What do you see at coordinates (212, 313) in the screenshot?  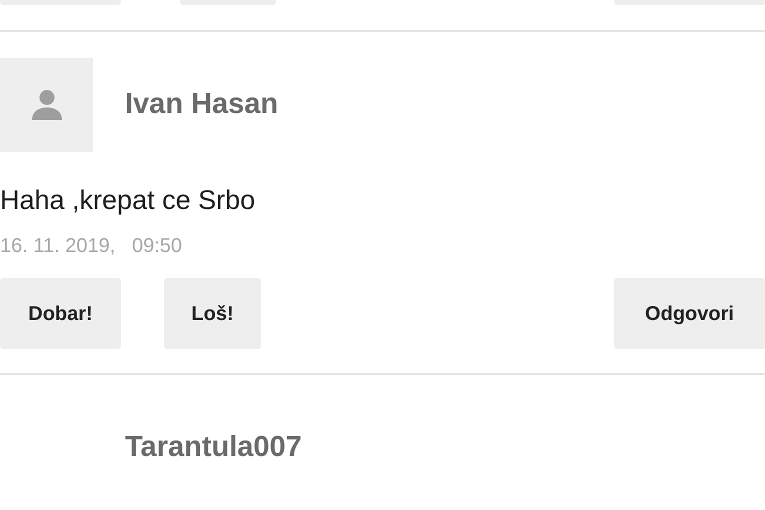 I see `dislike-button: Loš!` at bounding box center [212, 313].